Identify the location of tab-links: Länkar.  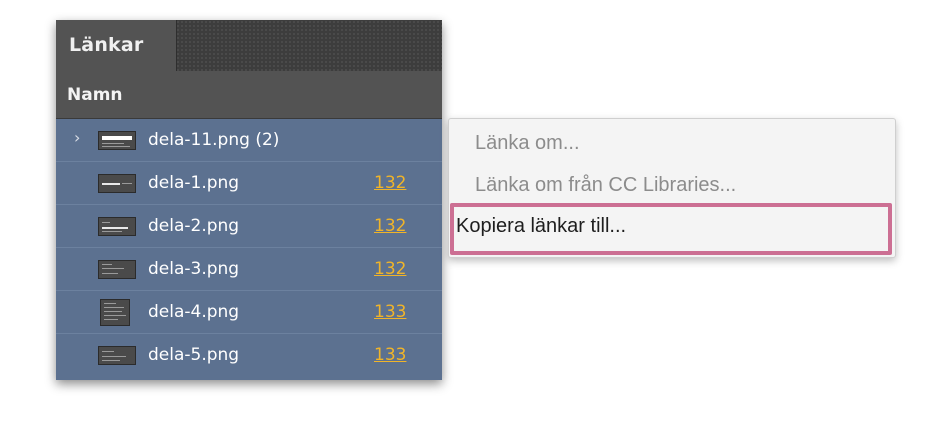
(116, 45).